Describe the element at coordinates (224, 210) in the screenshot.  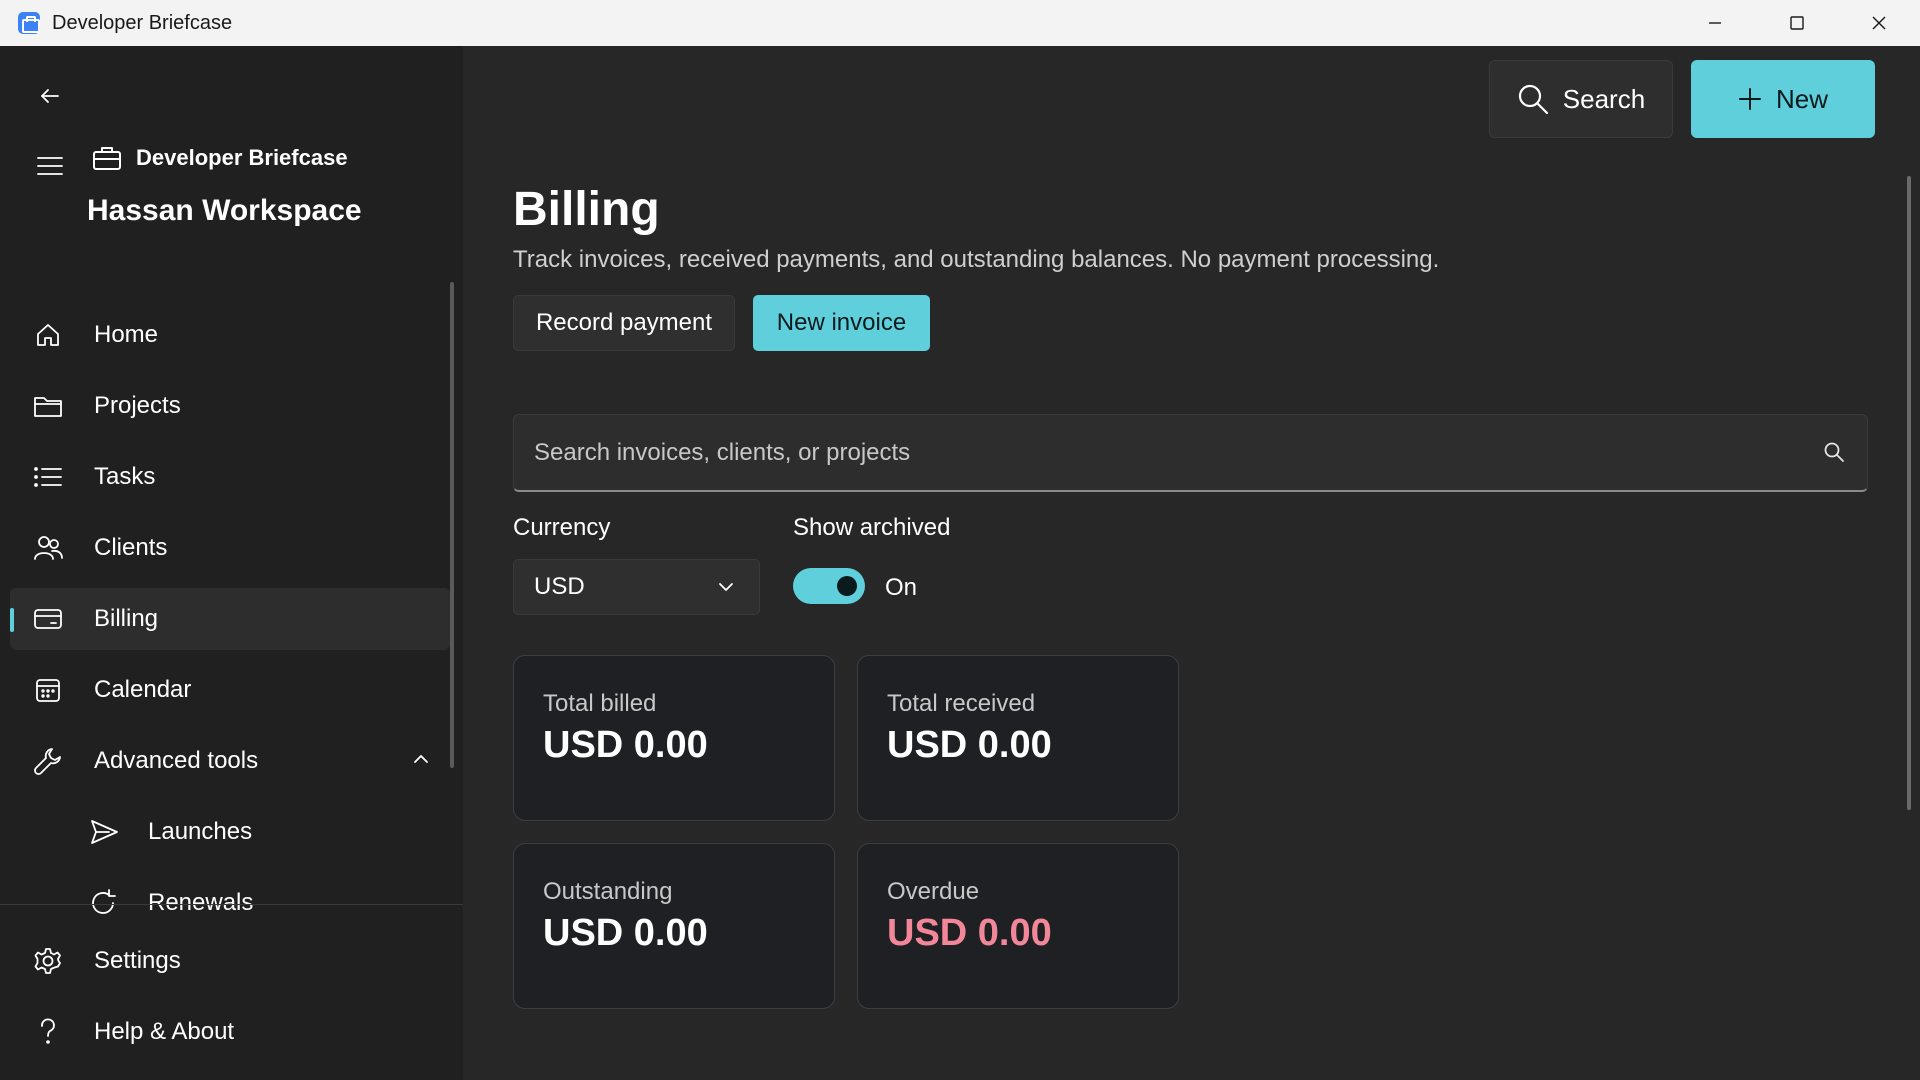
I see `workspace-name: Hassan Workspace` at that location.